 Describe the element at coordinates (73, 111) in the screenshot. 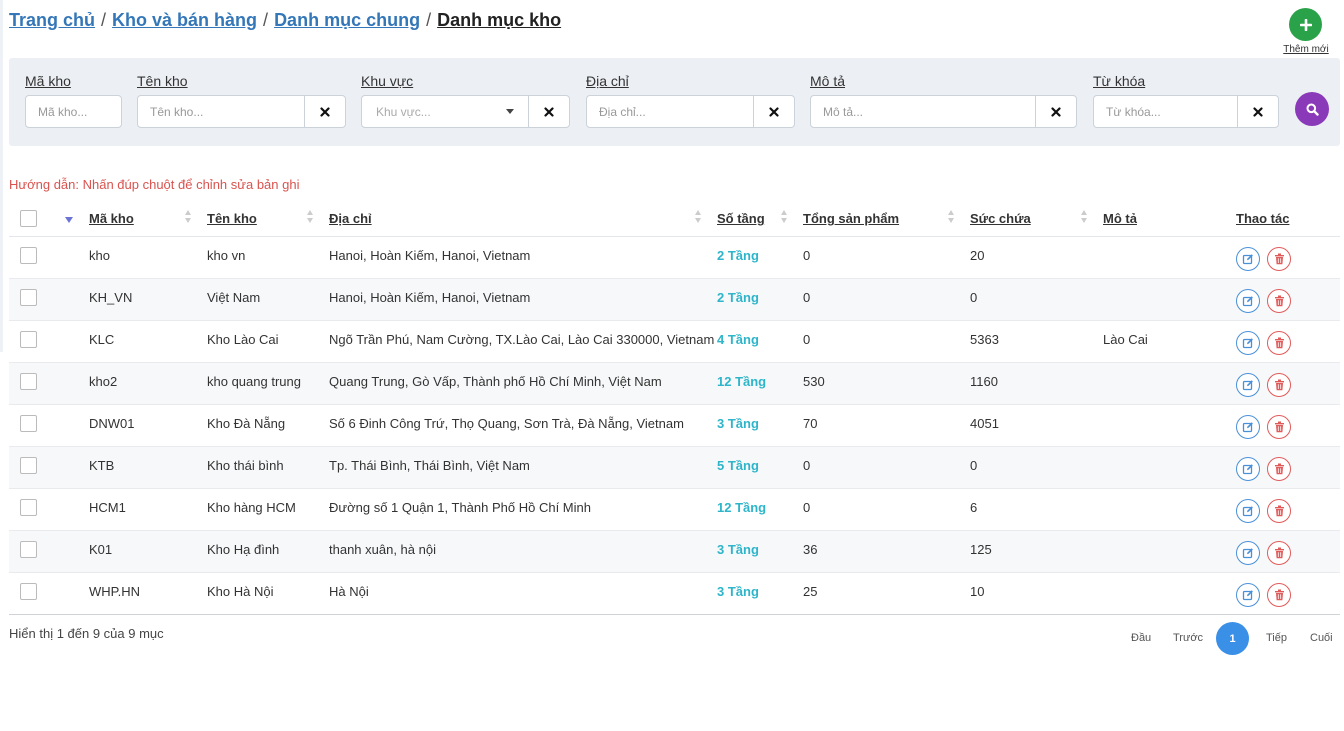

I see `ma-kho-input` at that location.